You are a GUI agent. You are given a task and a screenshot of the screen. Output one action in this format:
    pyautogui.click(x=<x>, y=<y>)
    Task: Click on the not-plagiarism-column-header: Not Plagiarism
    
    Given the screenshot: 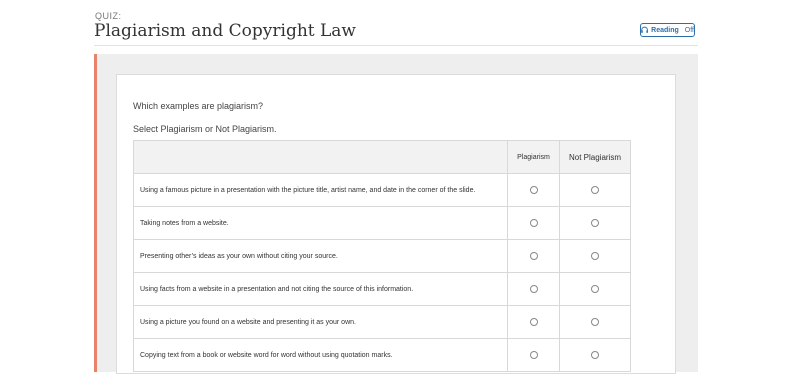 What is the action you would take?
    pyautogui.click(x=595, y=157)
    